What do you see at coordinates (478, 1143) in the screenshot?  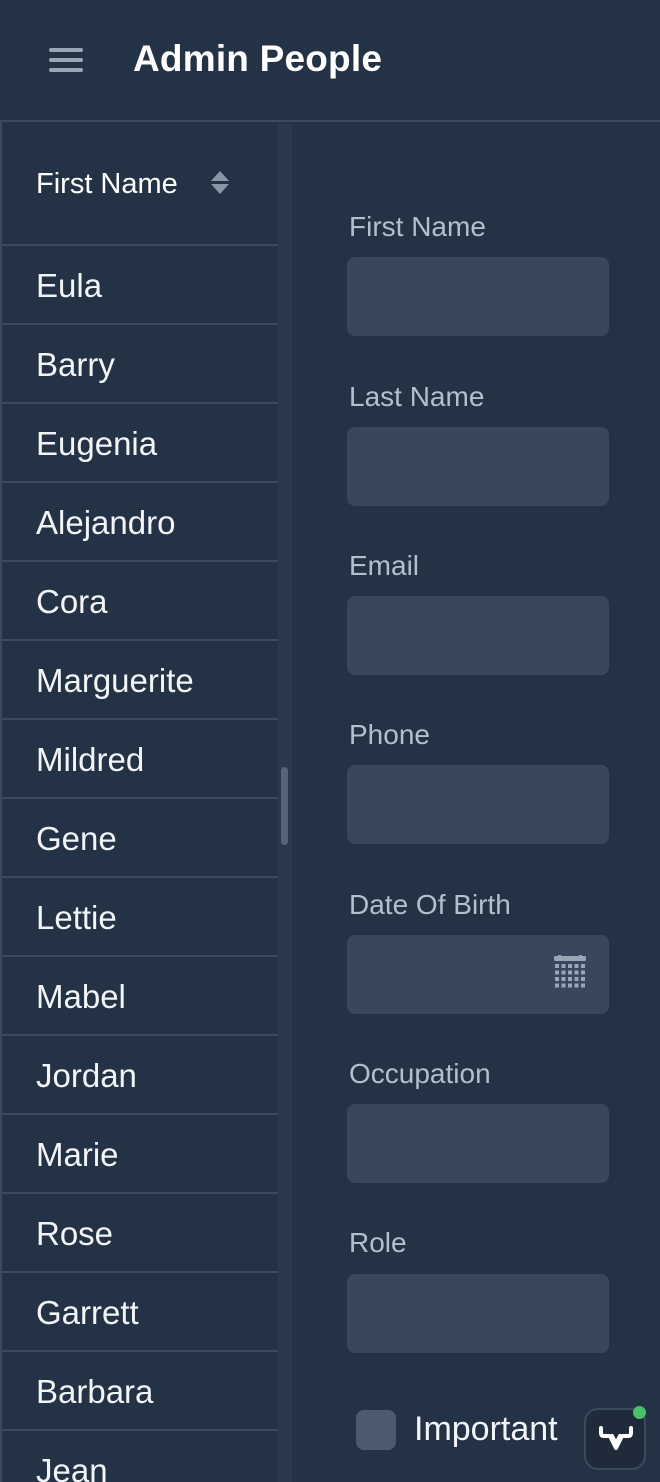 I see `occupation-field` at bounding box center [478, 1143].